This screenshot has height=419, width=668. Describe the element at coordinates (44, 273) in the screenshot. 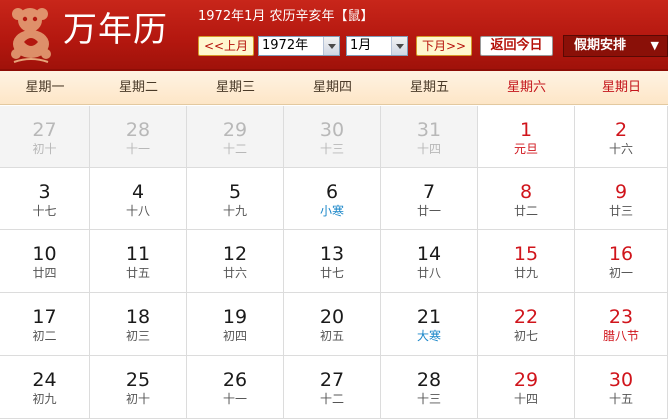

I see `lunar-date: 廿四` at that location.